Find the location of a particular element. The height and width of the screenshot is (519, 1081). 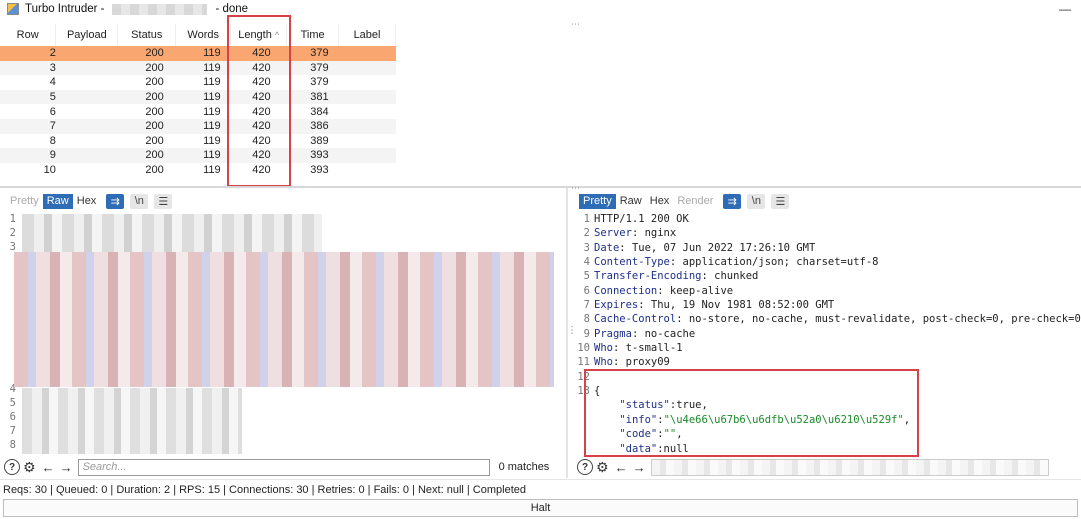

response-header-line: 5 Transfer-Encoding: chunked is located at coordinates (671, 276).